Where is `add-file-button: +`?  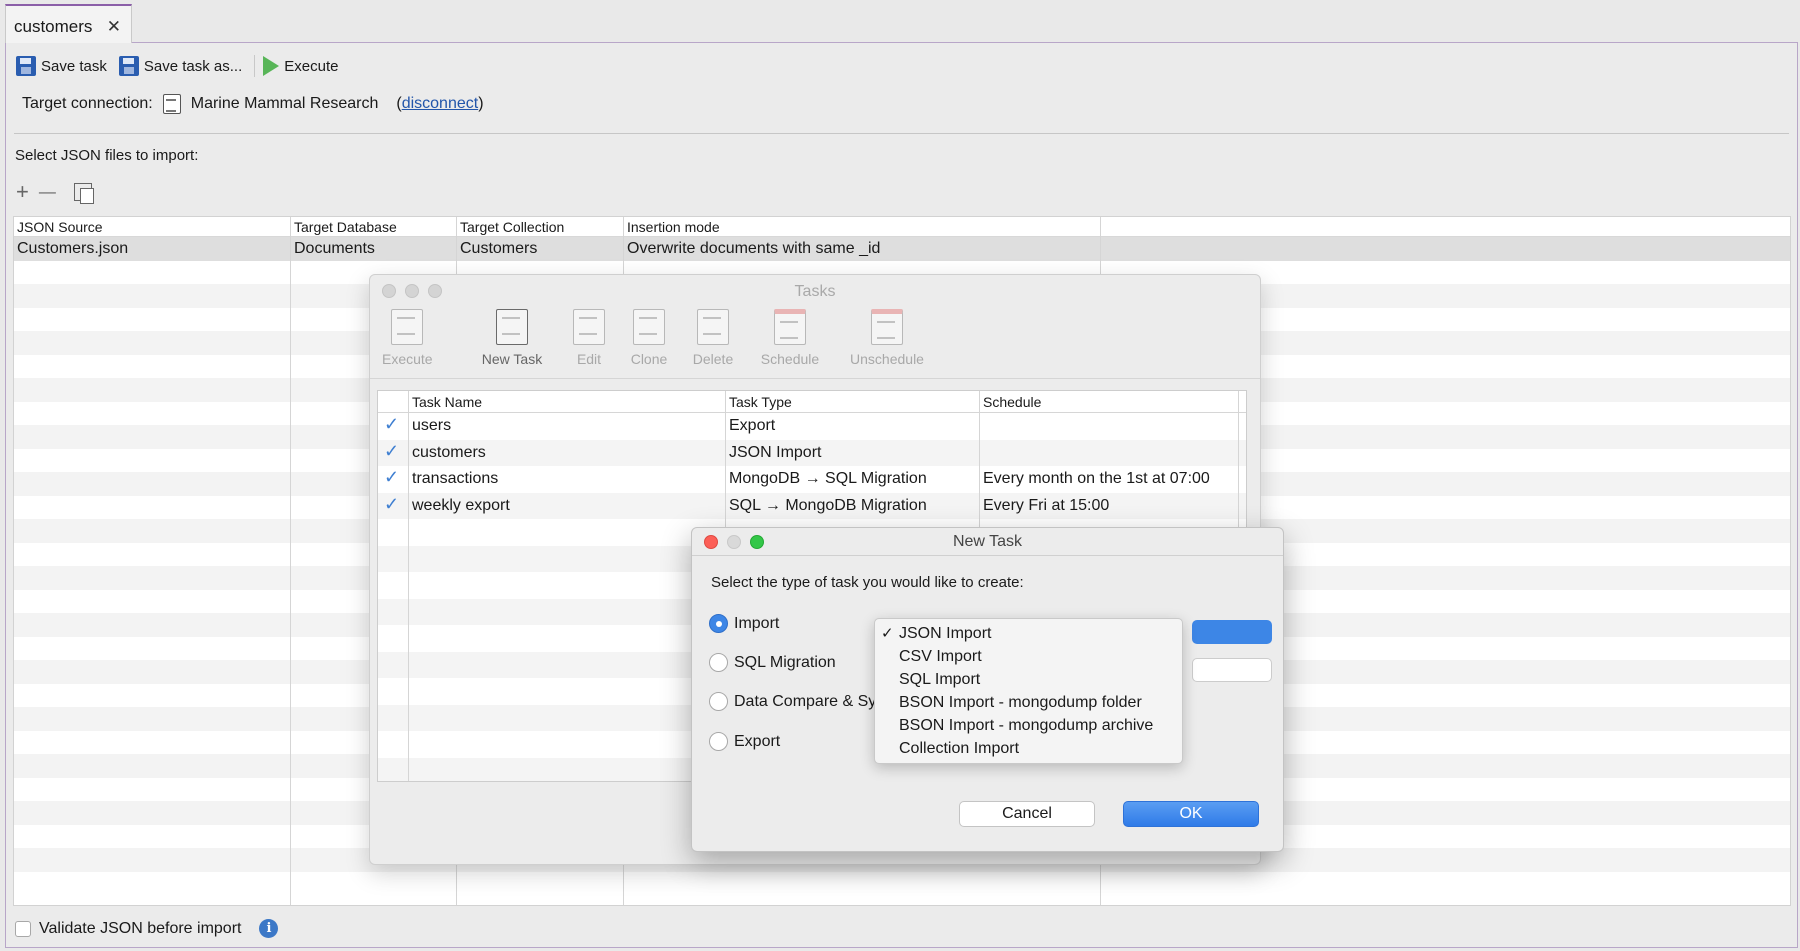 add-file-button: + is located at coordinates (22, 192).